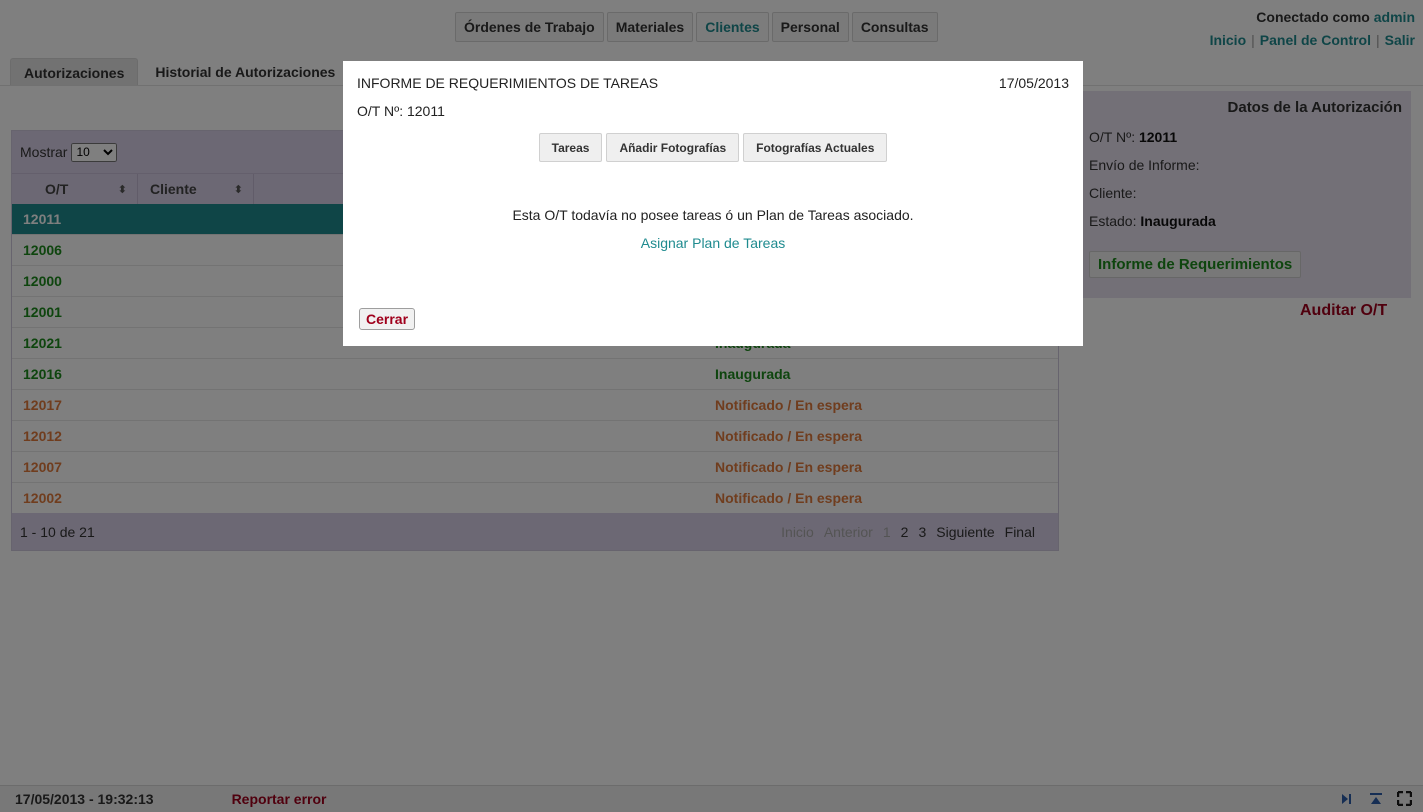  Describe the element at coordinates (673, 147) in the screenshot. I see `add-photos-button: Añadir Fotografías` at that location.